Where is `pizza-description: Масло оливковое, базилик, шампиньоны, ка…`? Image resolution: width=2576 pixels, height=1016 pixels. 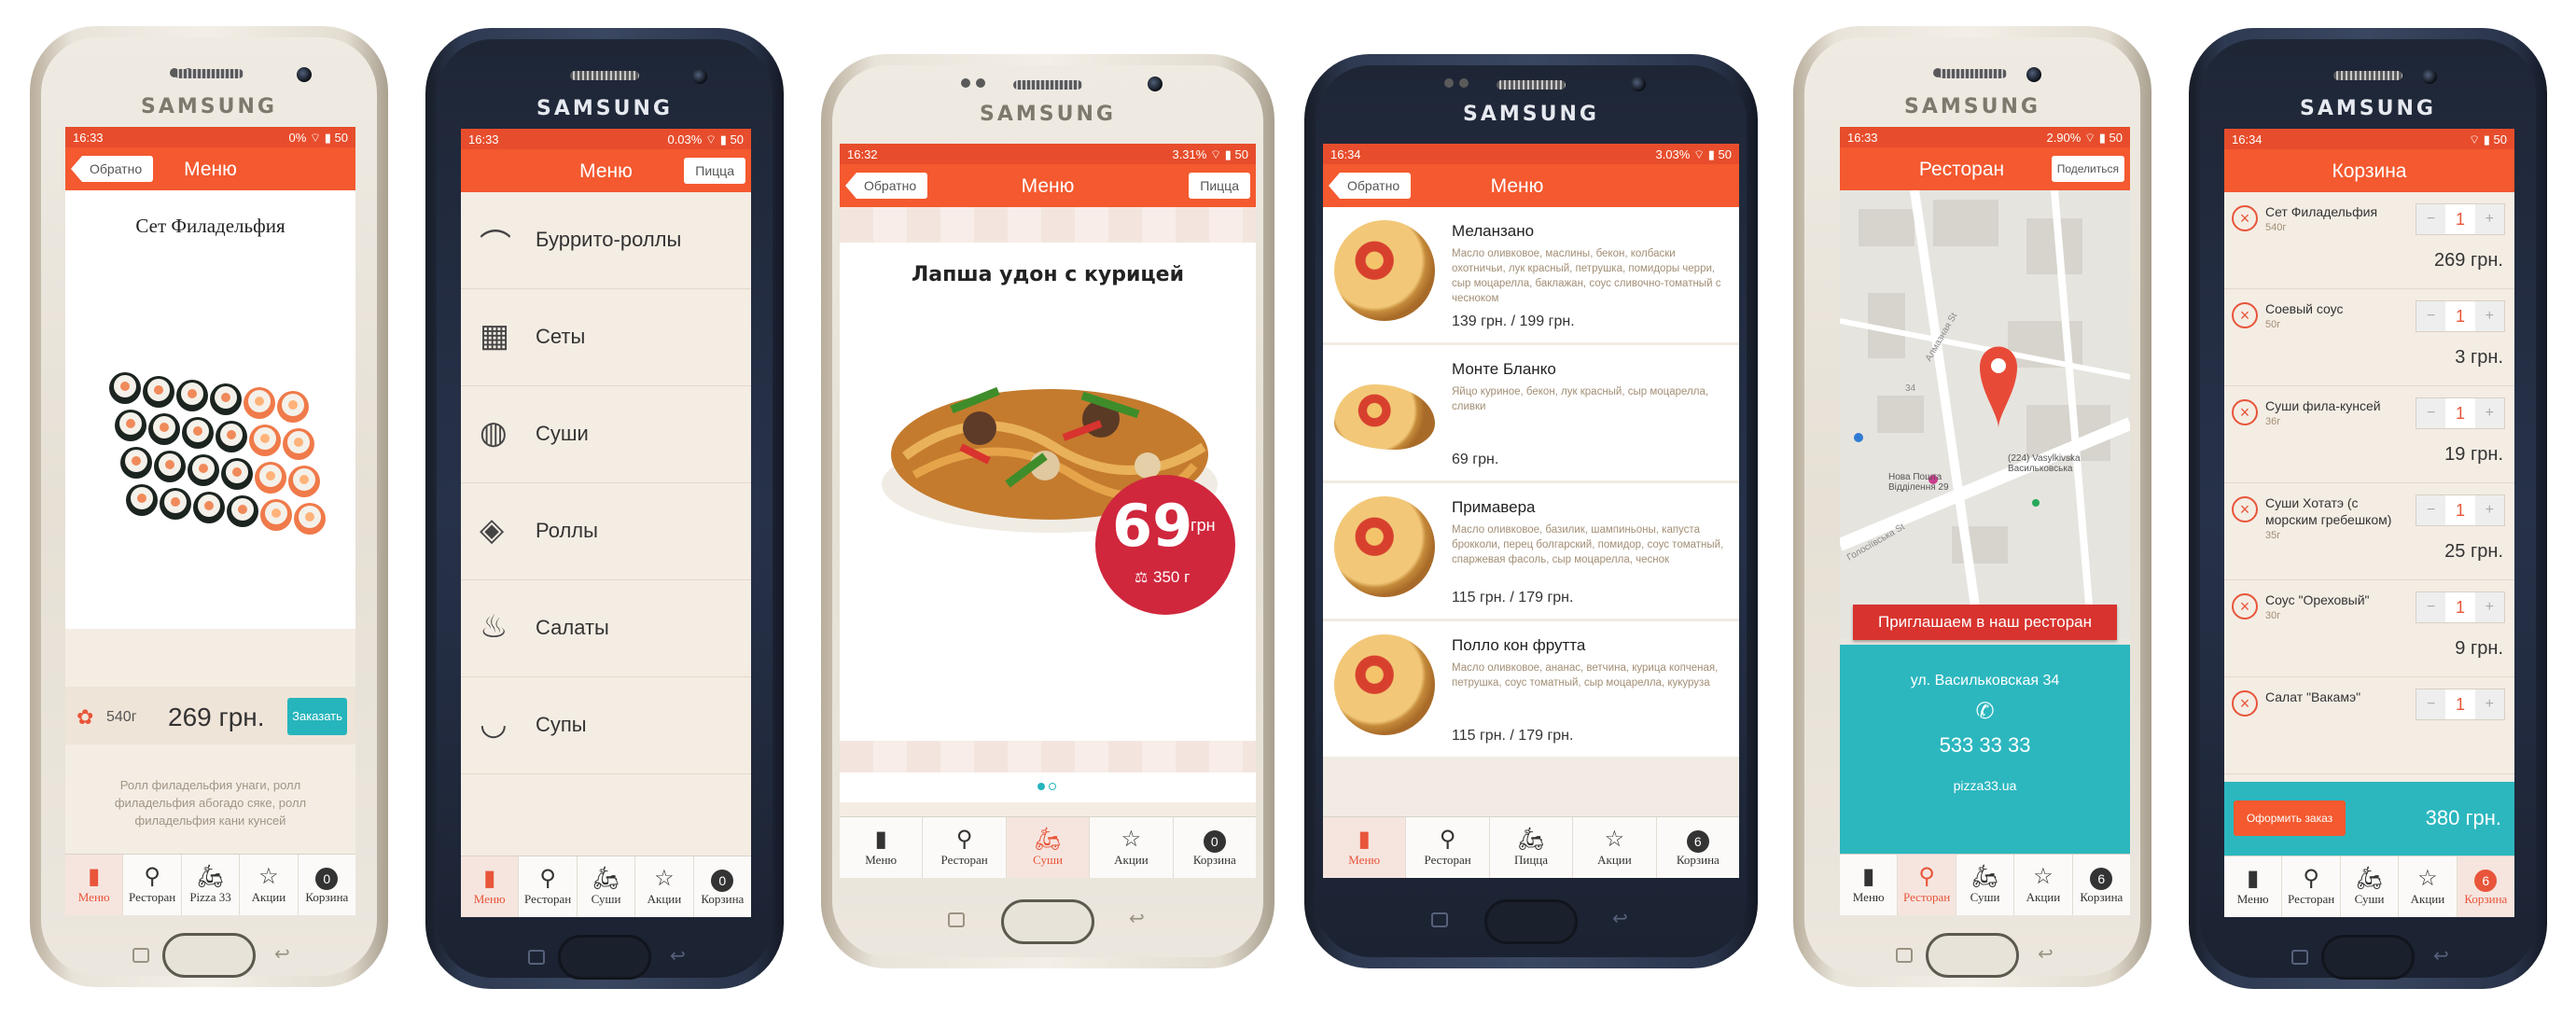
pizza-description: Масло оливковое, базилик, шампиньоны, ка… is located at coordinates (1588, 544).